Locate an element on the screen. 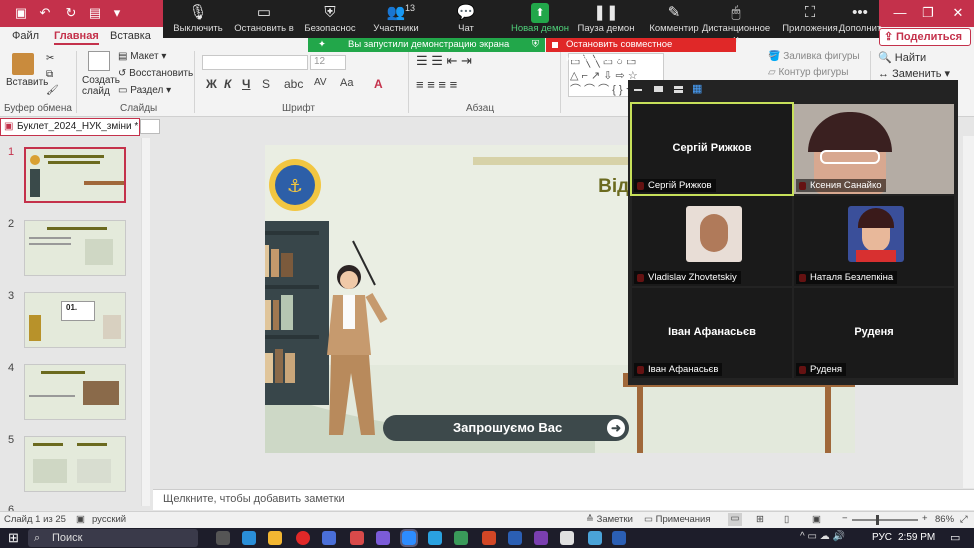 Image resolution: width=974 pixels, height=548 pixels. participant-tile: Сергій Рижков Сергій Рижков is located at coordinates (712, 149).